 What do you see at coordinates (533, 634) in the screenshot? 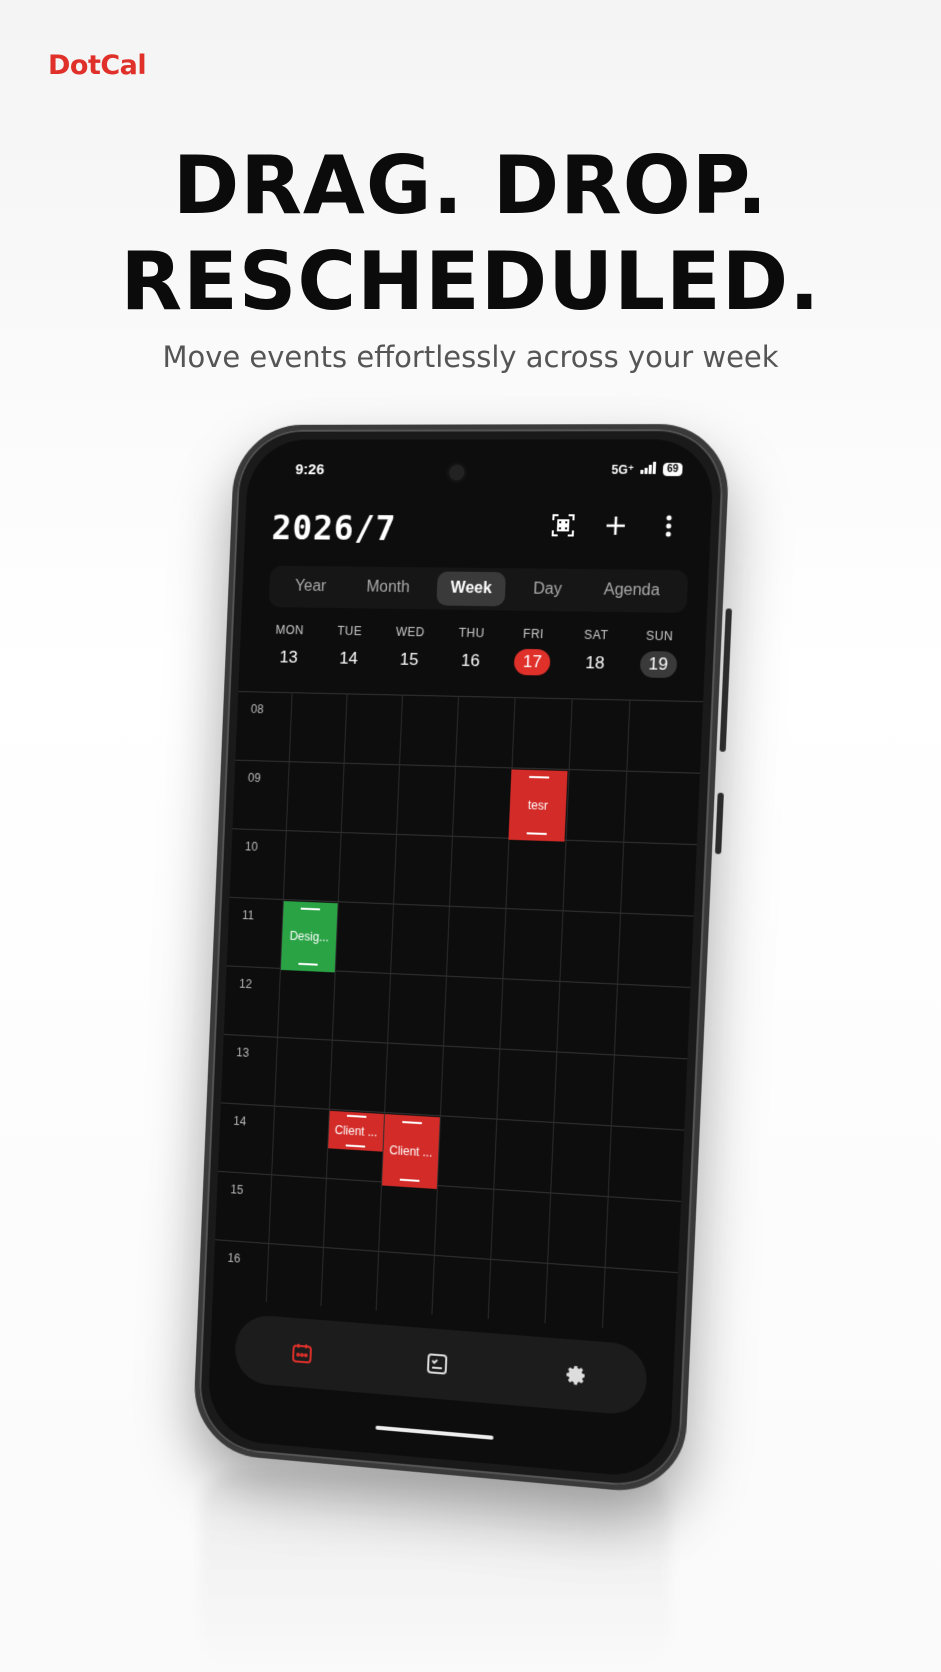
I see `day-of-week: FRI` at bounding box center [533, 634].